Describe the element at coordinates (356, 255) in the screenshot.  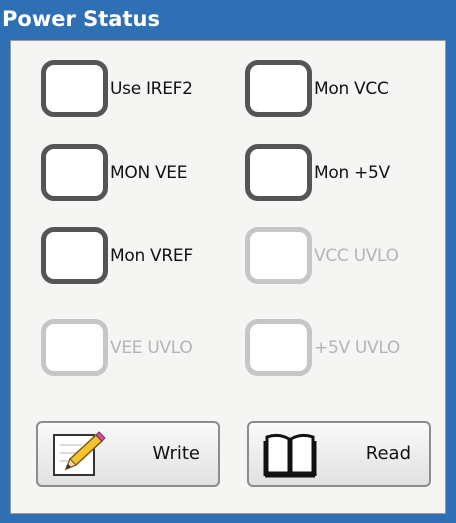
I see `checkbox-label: VCC UVLO` at that location.